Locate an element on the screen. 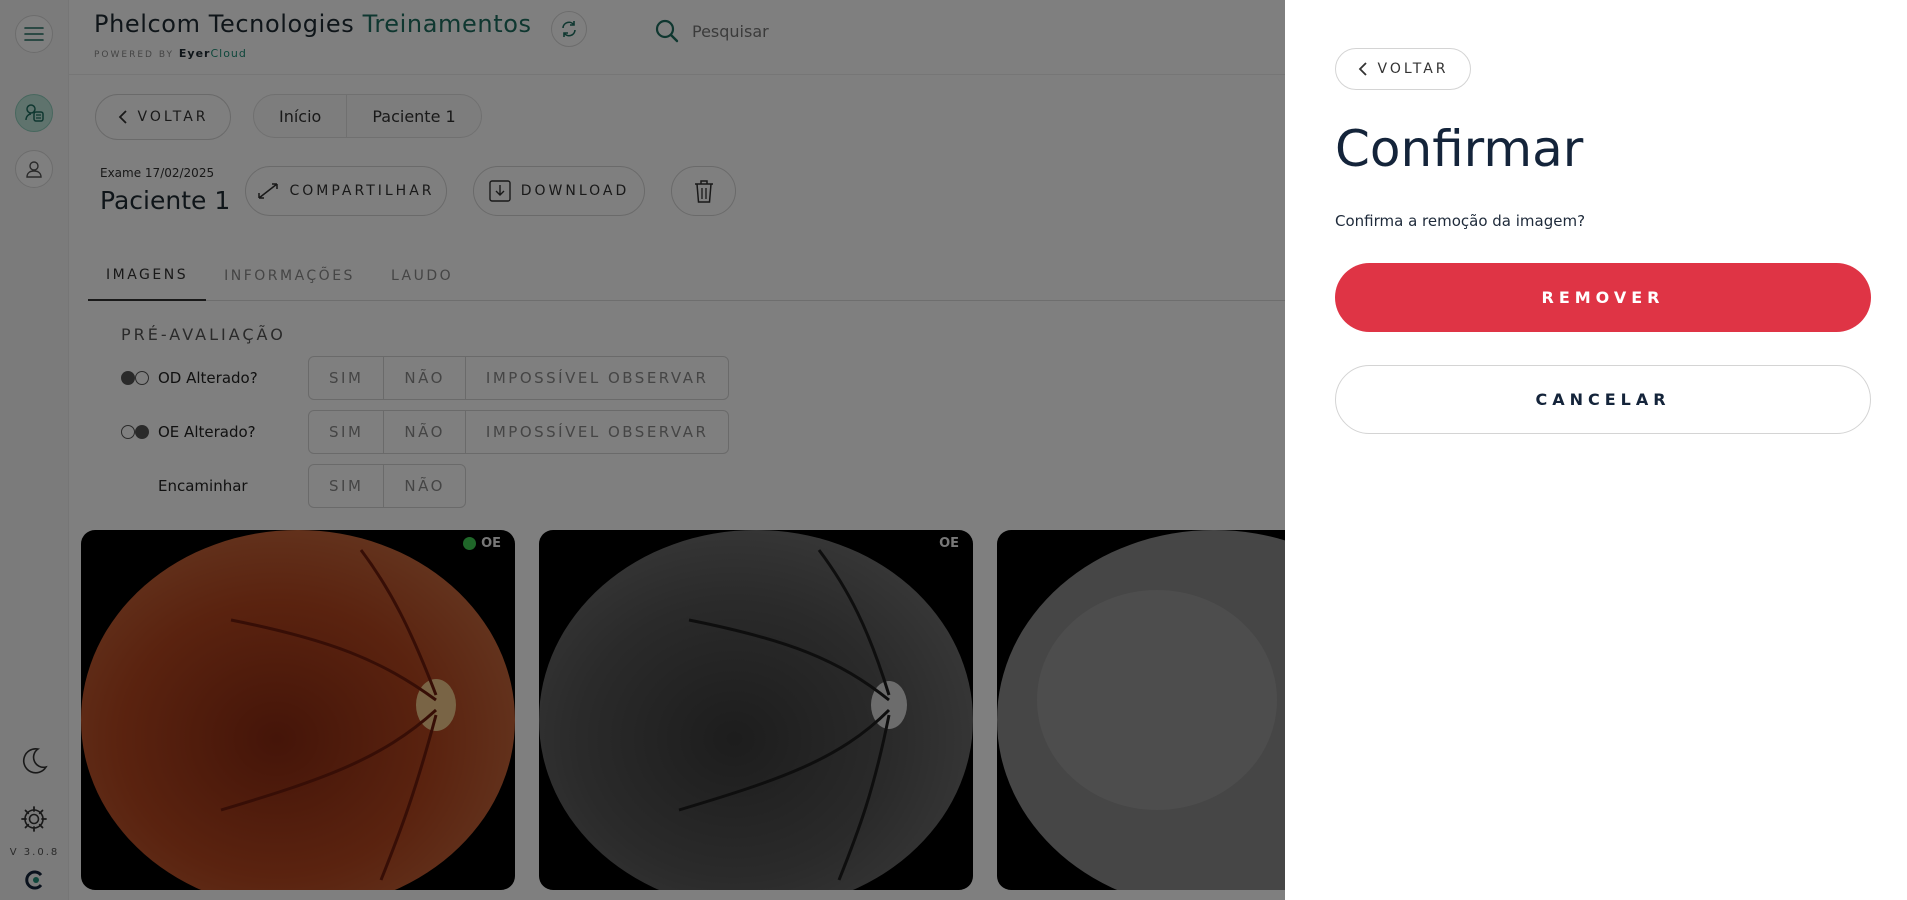 The image size is (1907, 900). dialog-message: Confirma a remoção da imagem? is located at coordinates (1460, 221).